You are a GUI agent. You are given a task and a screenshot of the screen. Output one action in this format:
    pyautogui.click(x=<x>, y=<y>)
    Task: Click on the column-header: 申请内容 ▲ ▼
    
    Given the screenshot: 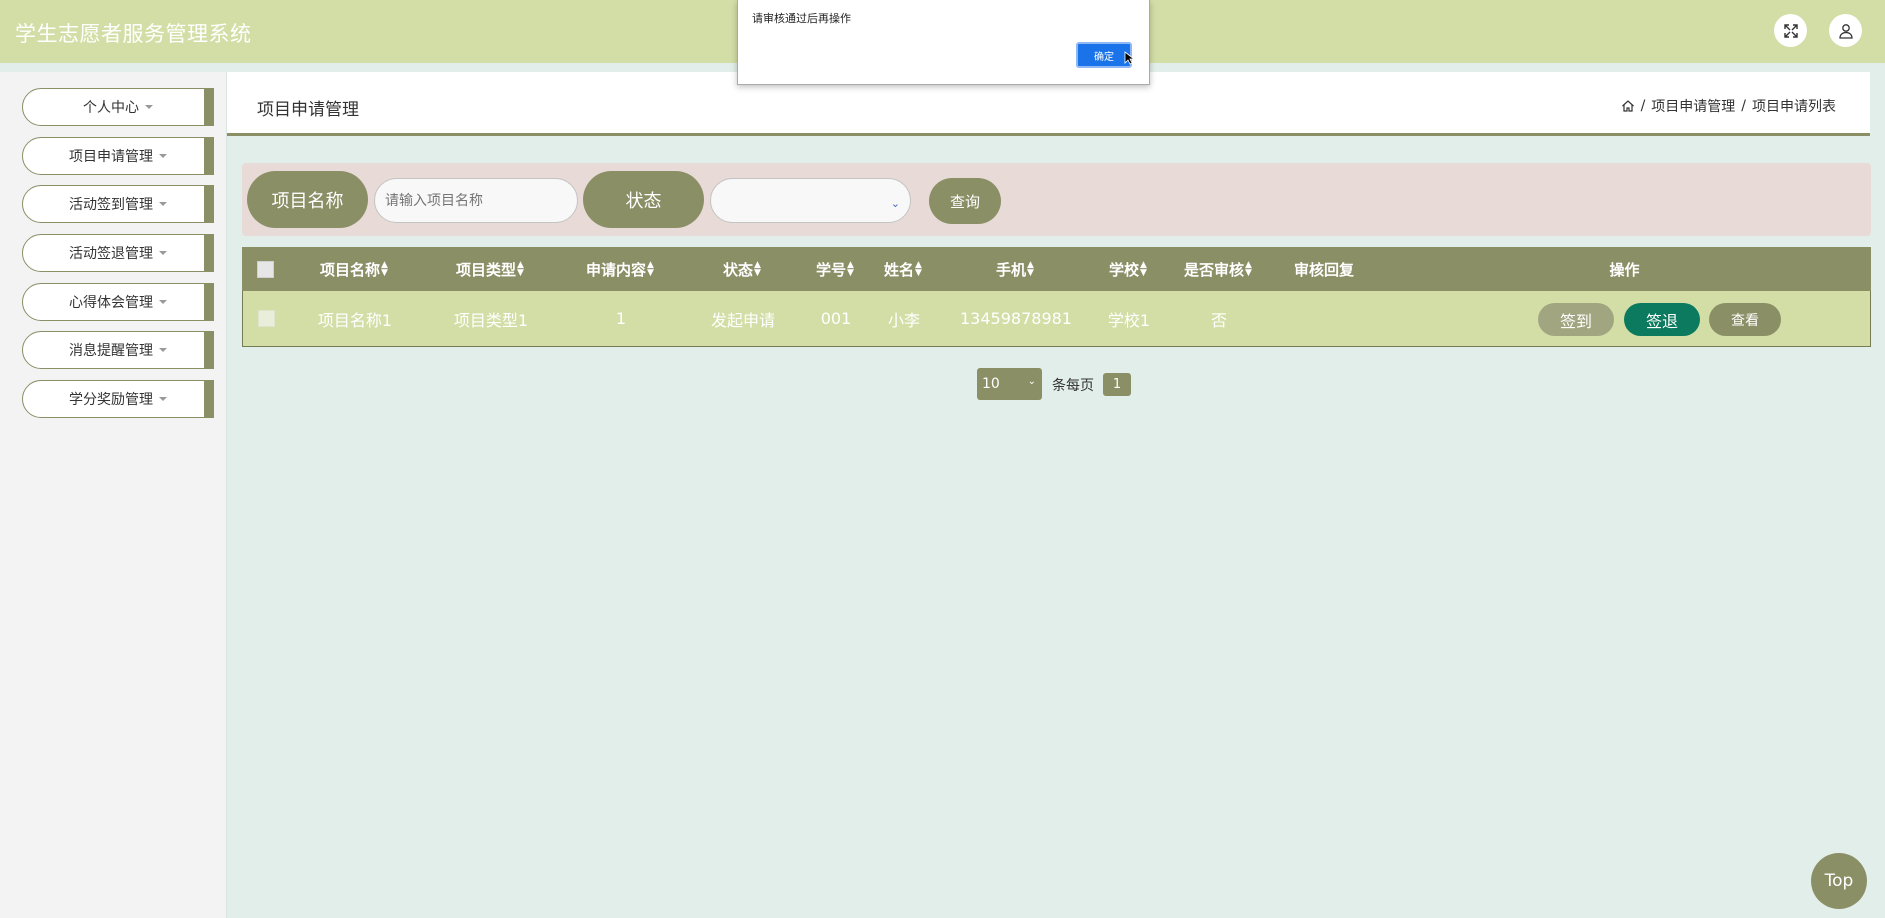 What is the action you would take?
    pyautogui.click(x=620, y=269)
    